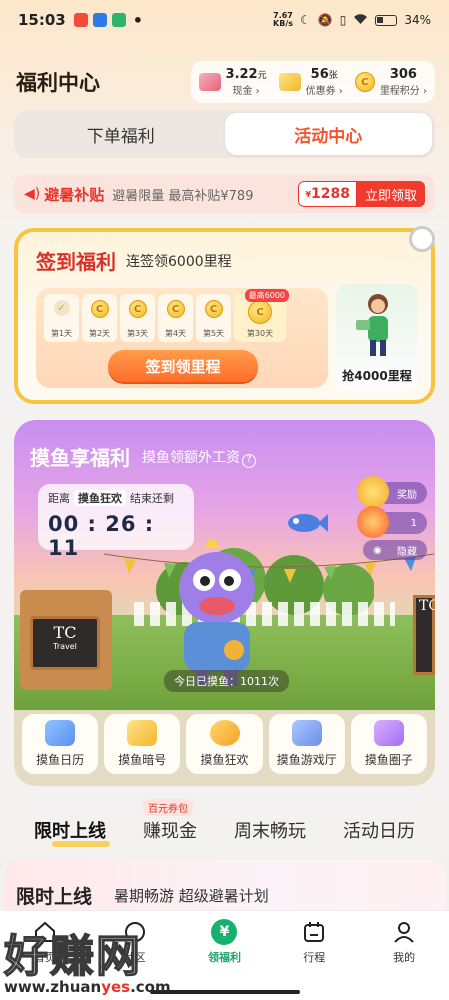  I want to click on checkin-subtitle: 连签领6000里程, so click(179, 262).